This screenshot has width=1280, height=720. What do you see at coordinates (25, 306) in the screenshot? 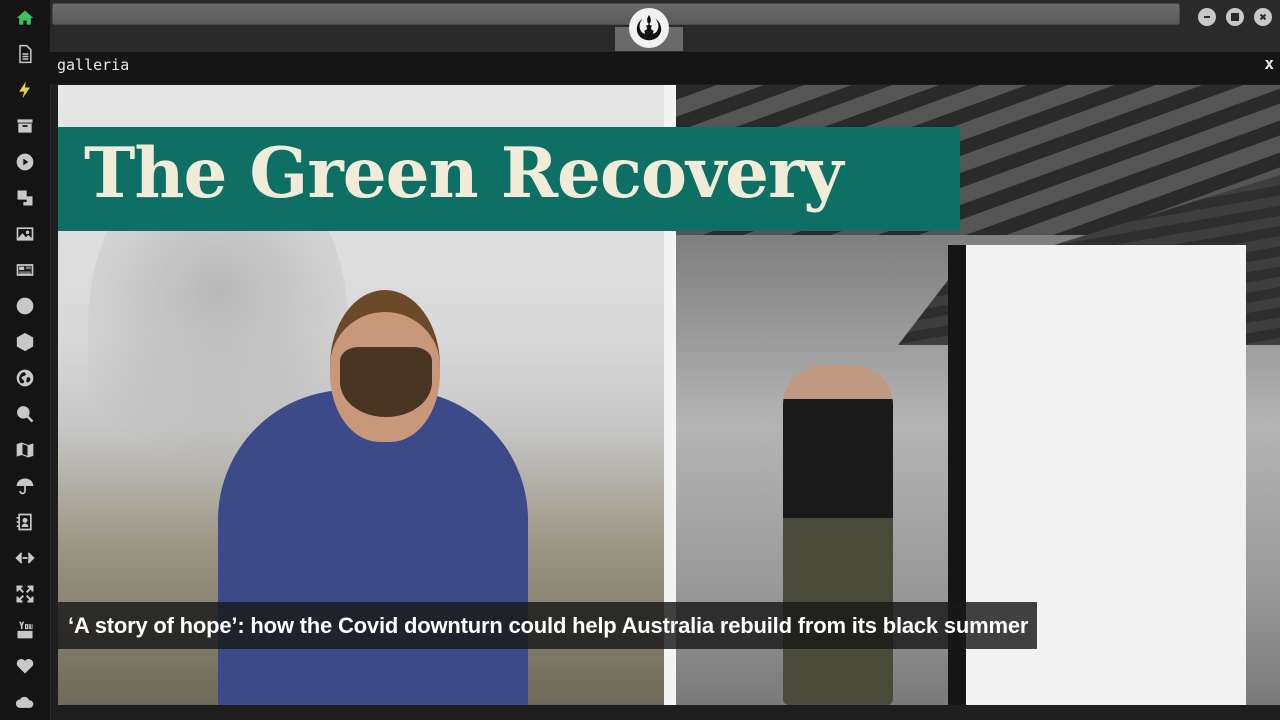
I see `galactic-empire-icon` at bounding box center [25, 306].